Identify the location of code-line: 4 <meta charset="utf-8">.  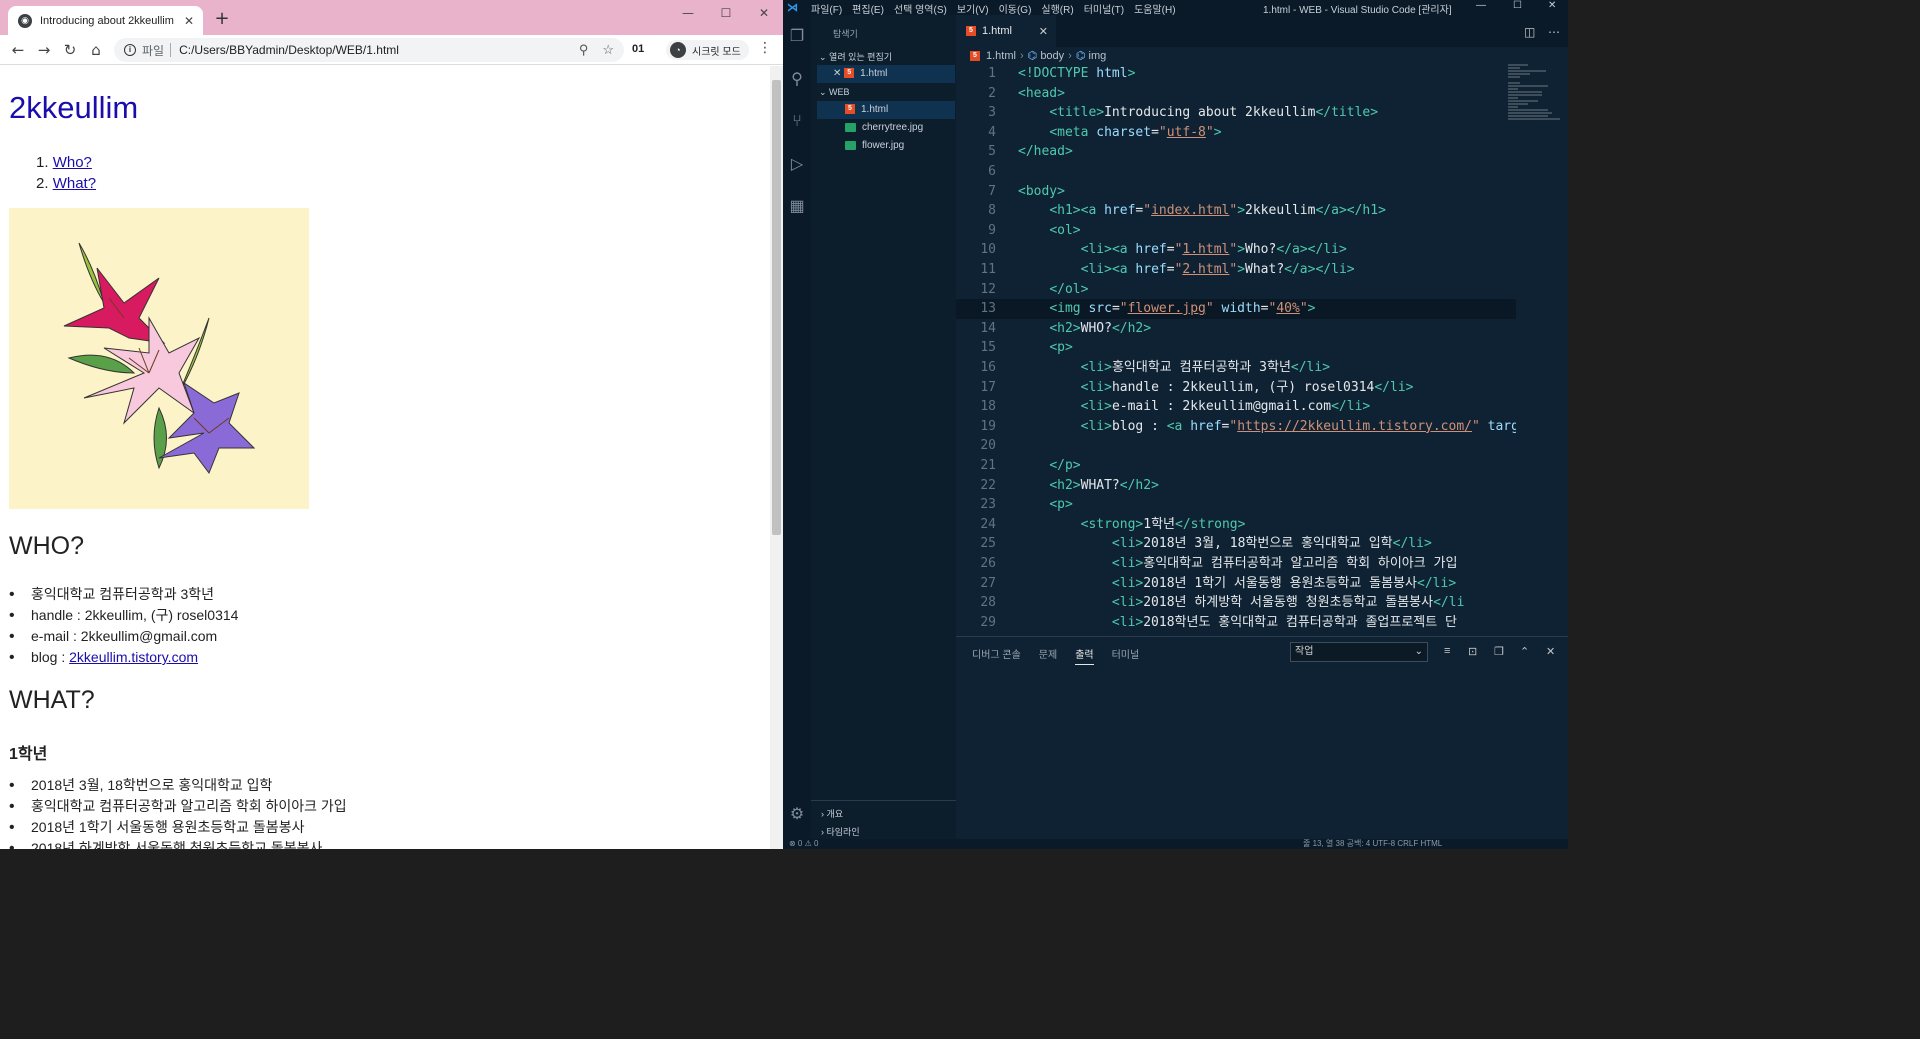
(1236, 133).